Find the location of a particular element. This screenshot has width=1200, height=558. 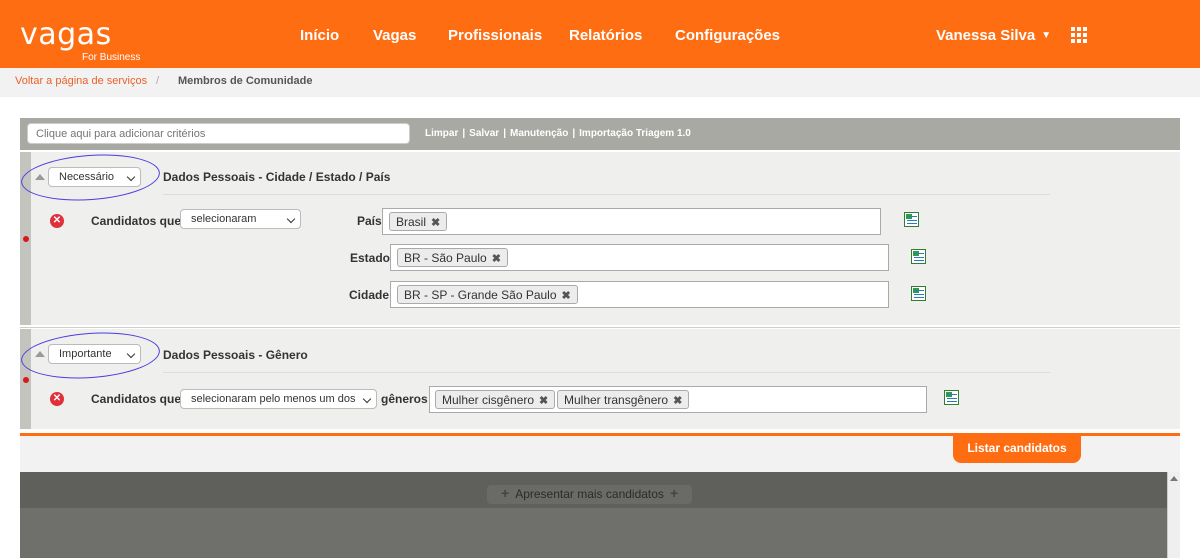

clear-link: Limpar is located at coordinates (441, 133).